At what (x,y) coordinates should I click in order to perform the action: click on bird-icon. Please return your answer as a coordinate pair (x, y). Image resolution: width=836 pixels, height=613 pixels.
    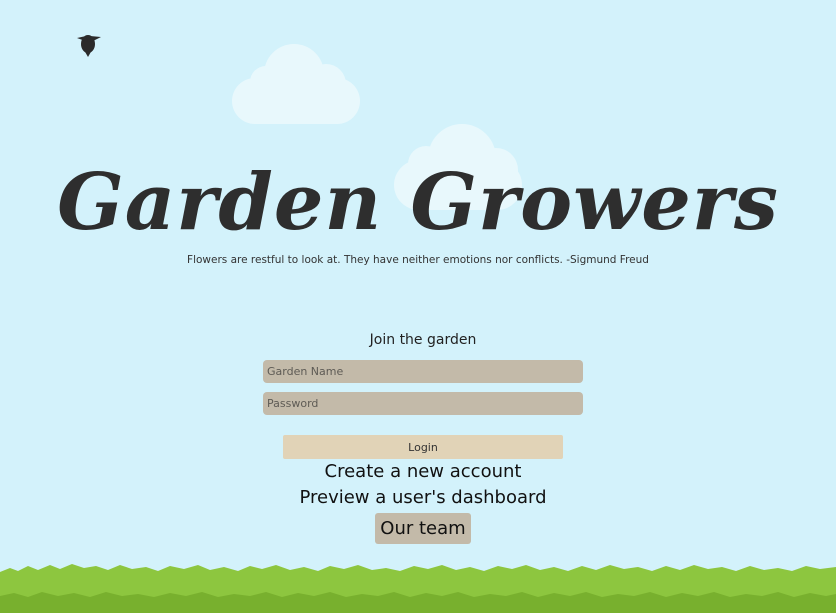
    Looking at the image, I should click on (89, 46).